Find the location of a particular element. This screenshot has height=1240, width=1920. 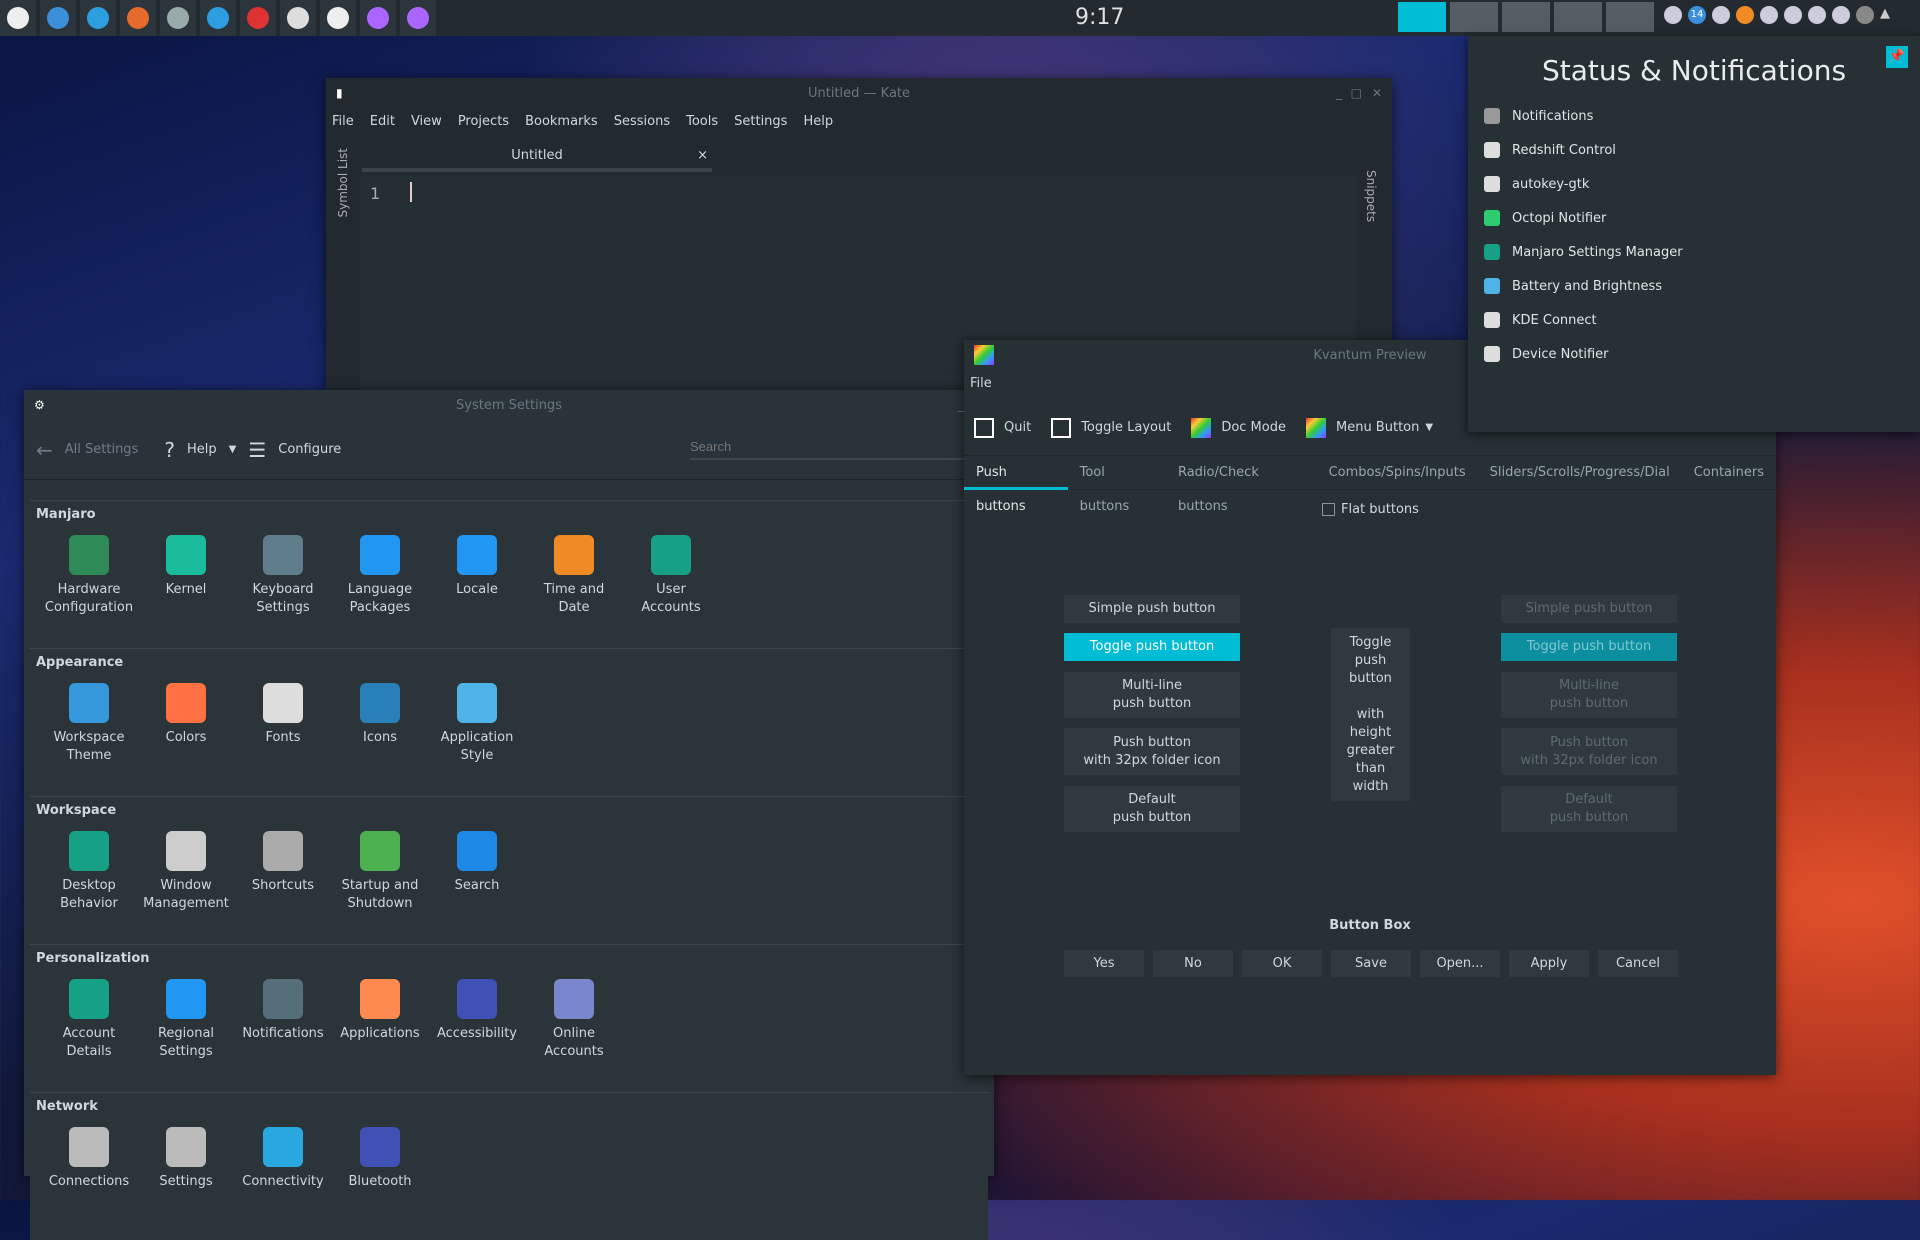

settings-item-desktop-behavior: Desktop Behavior is located at coordinates (89, 872).